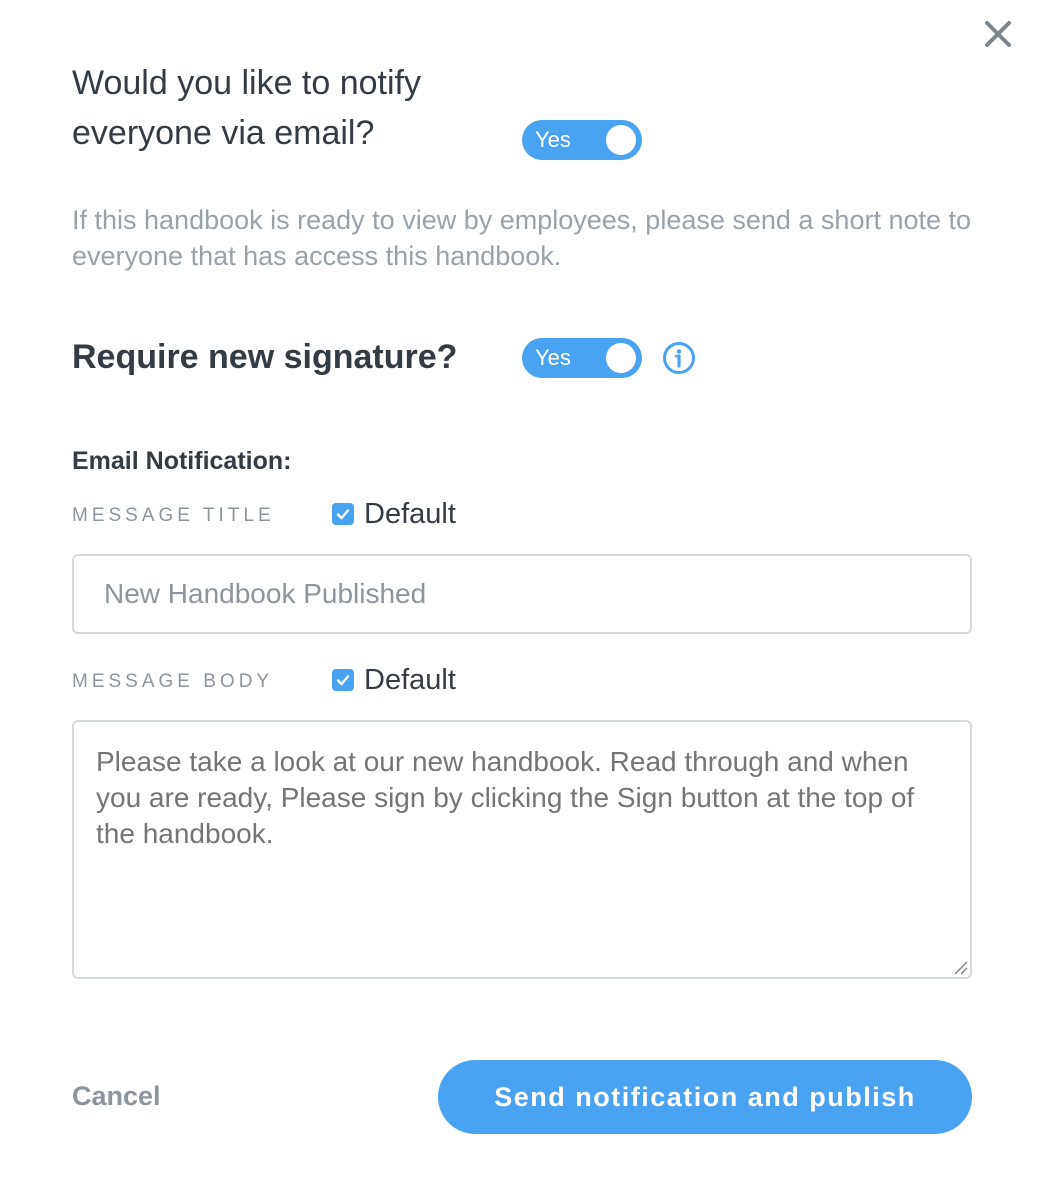 The width and height of the screenshot is (1042, 1198). Describe the element at coordinates (182, 461) in the screenshot. I see `email-notification-heading: Email Notification:` at that location.